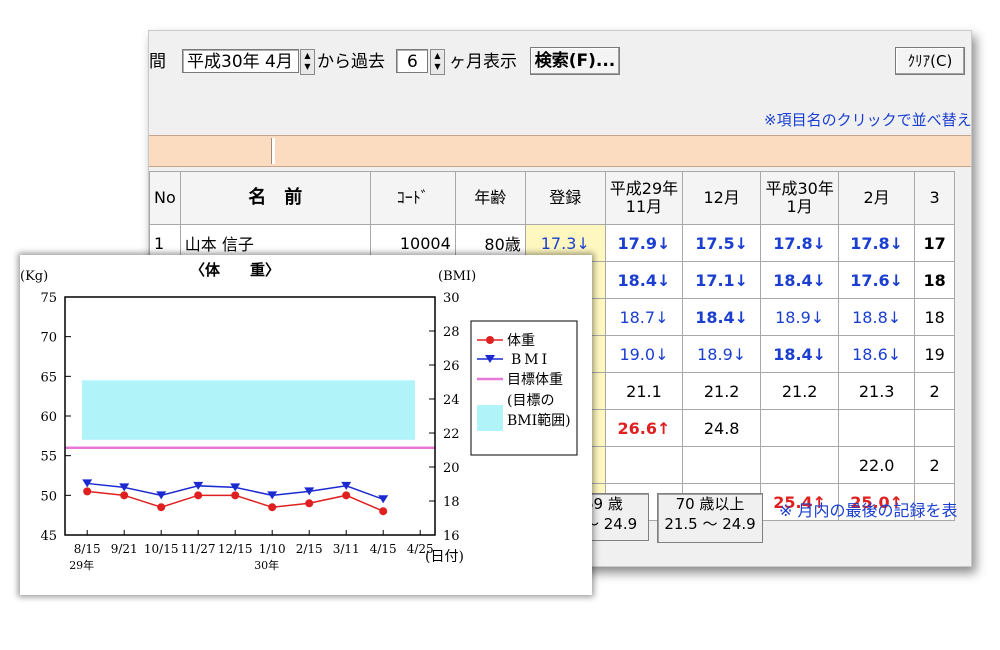 This screenshot has width=1000, height=650. I want to click on legend-weight-marker, so click(490, 340).